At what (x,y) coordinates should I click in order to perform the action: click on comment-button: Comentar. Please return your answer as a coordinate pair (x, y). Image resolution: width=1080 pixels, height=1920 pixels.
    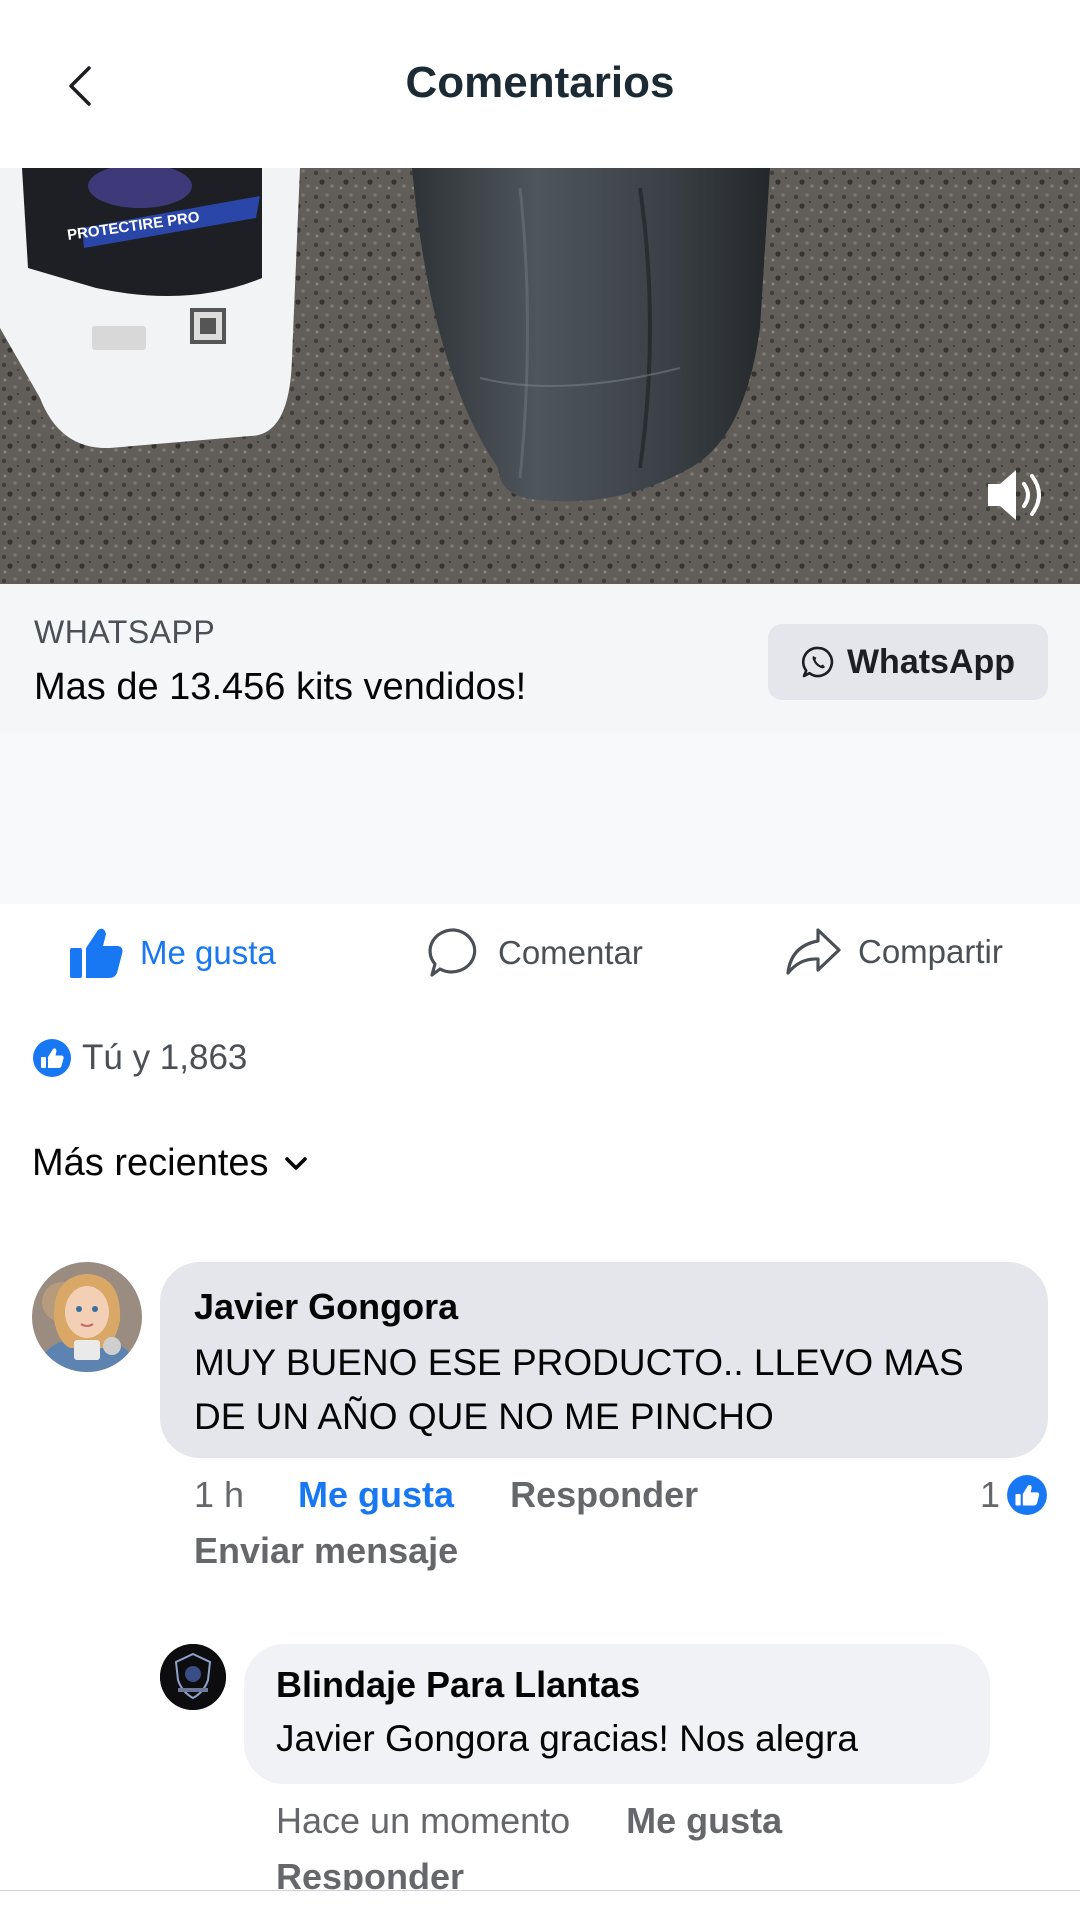
    Looking at the image, I should click on (534, 953).